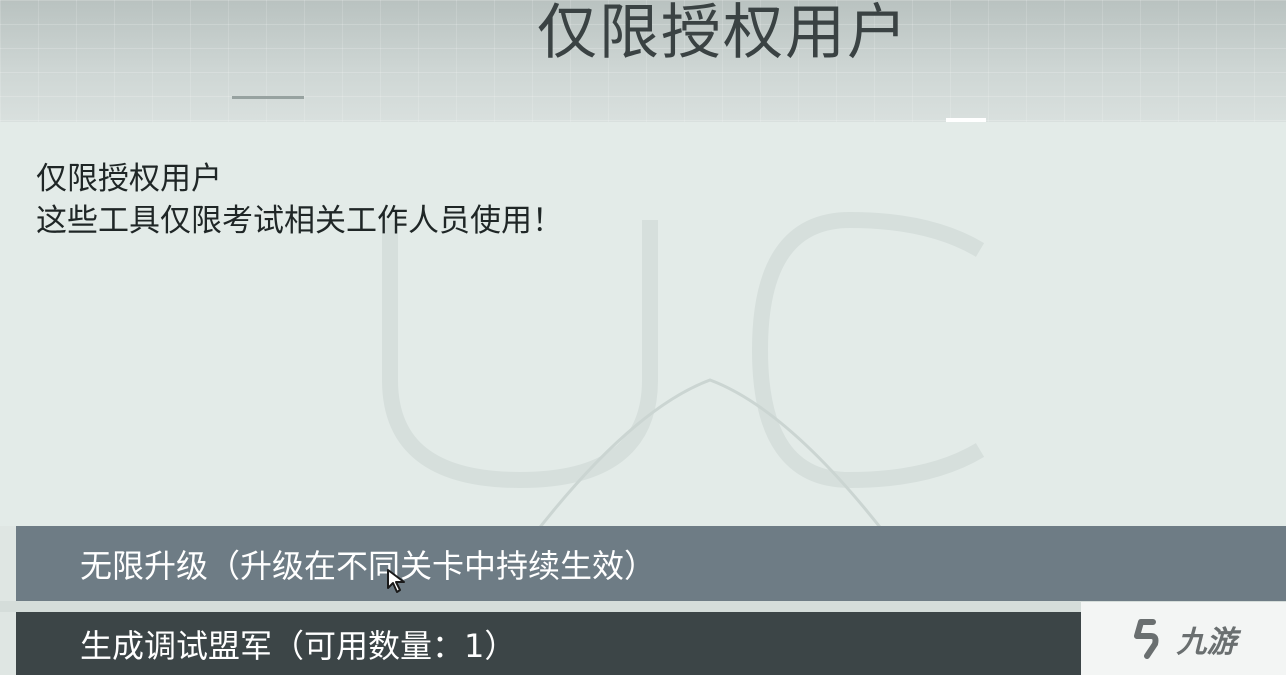 The height and width of the screenshot is (675, 1286). Describe the element at coordinates (268, 97) in the screenshot. I see `header-decor-line` at that location.